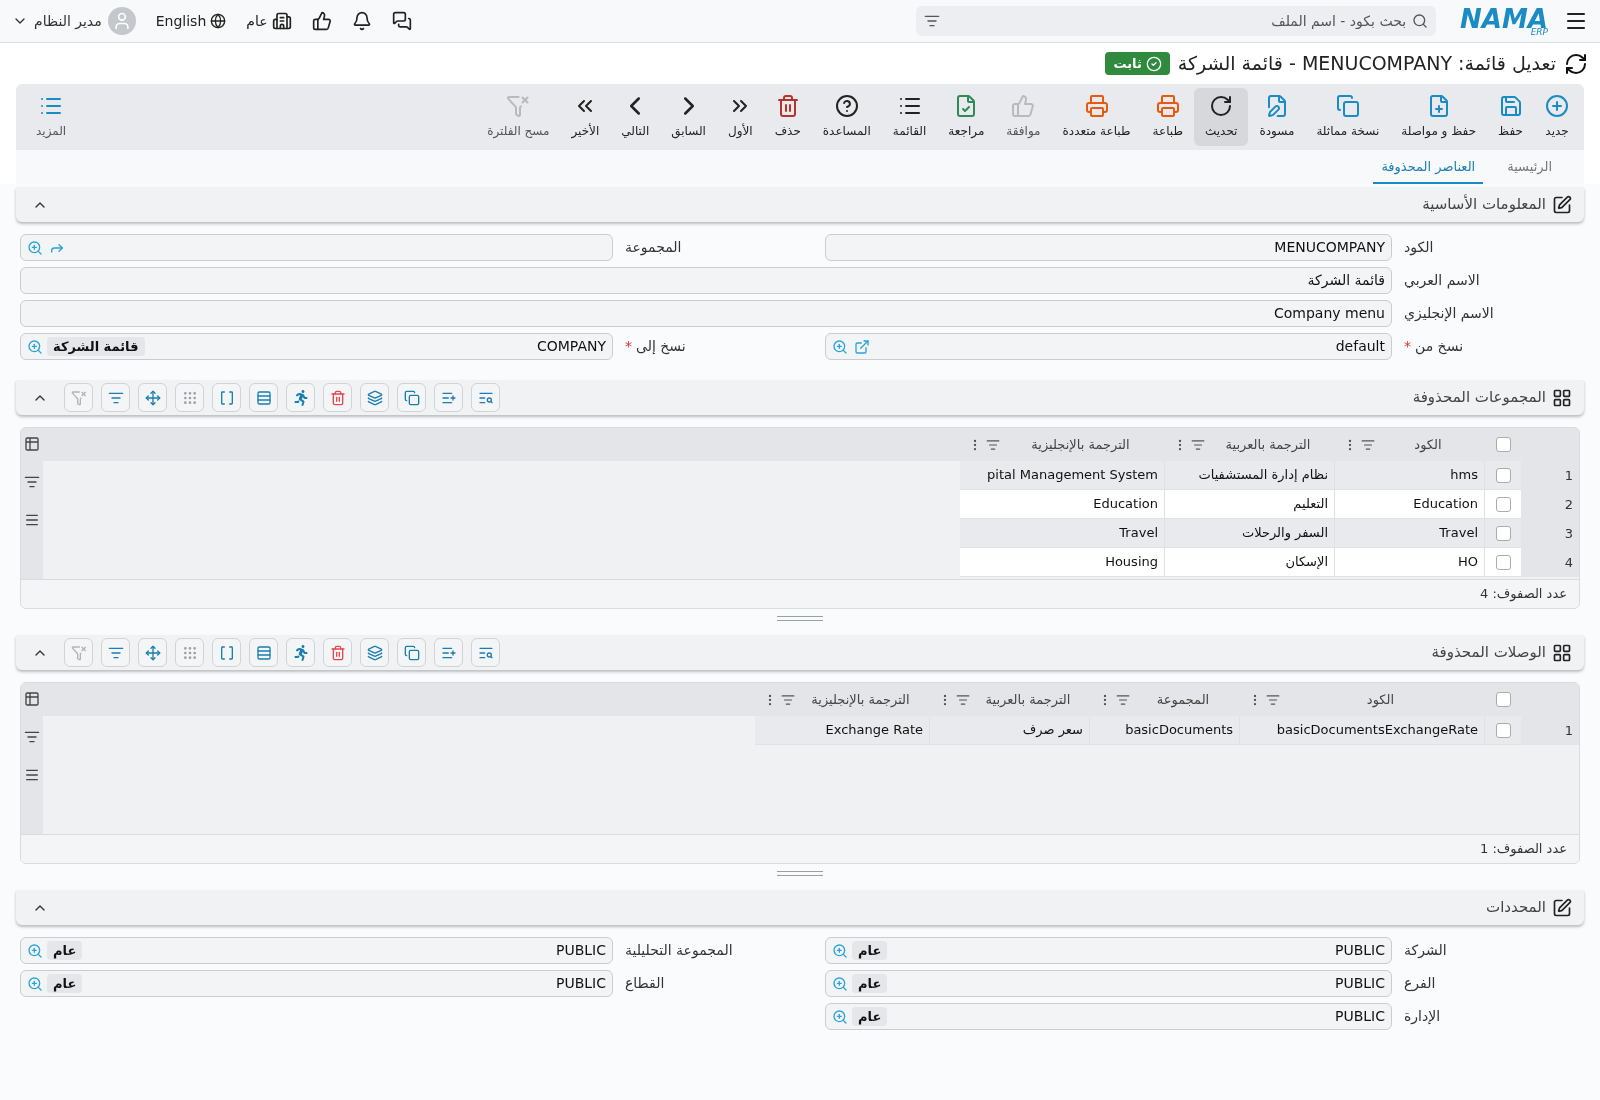  What do you see at coordinates (1557, 117) in the screenshot?
I see `toolbar-button: جديد` at bounding box center [1557, 117].